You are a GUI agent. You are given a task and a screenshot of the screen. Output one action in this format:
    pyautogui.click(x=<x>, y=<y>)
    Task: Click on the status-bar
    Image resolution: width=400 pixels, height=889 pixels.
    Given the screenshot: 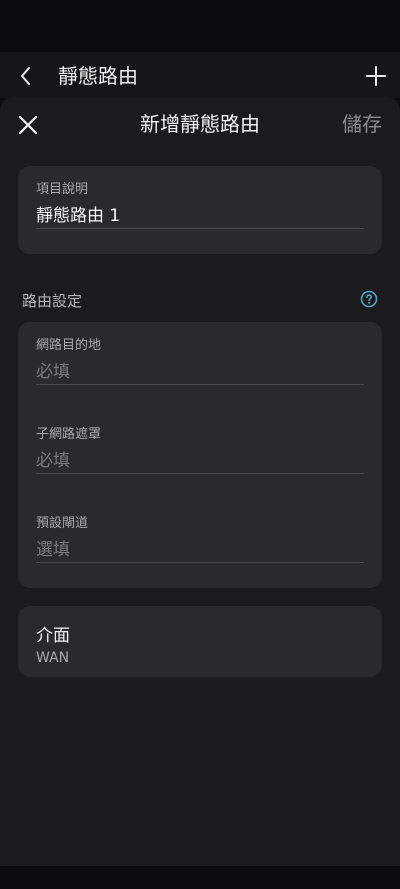 What is the action you would take?
    pyautogui.click(x=200, y=24)
    